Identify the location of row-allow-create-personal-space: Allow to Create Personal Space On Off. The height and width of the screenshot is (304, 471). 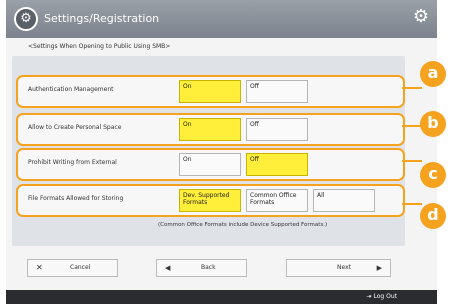
(210, 129).